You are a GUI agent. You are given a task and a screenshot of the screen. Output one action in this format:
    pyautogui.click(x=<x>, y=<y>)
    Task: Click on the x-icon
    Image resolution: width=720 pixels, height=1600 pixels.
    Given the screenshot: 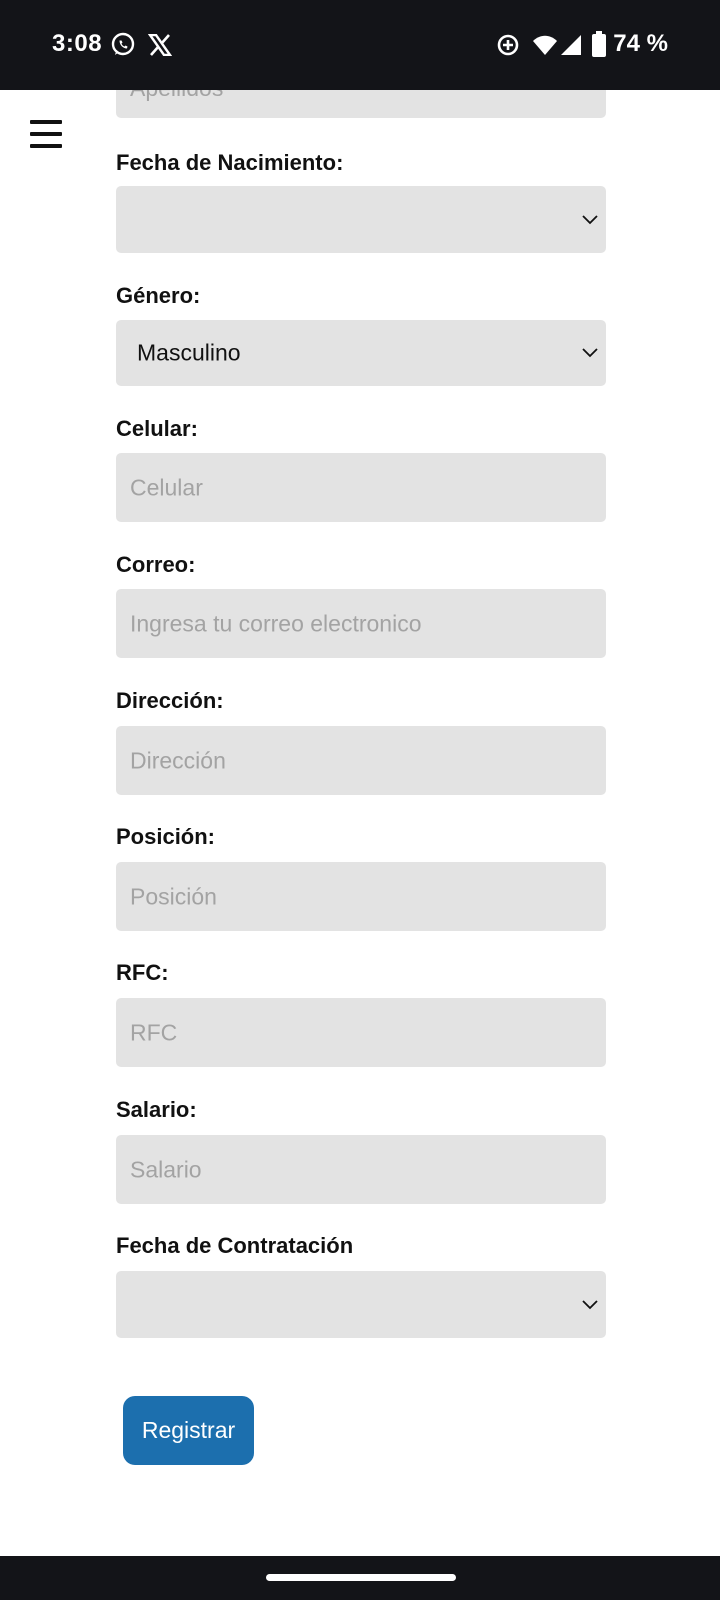 What is the action you would take?
    pyautogui.click(x=160, y=47)
    